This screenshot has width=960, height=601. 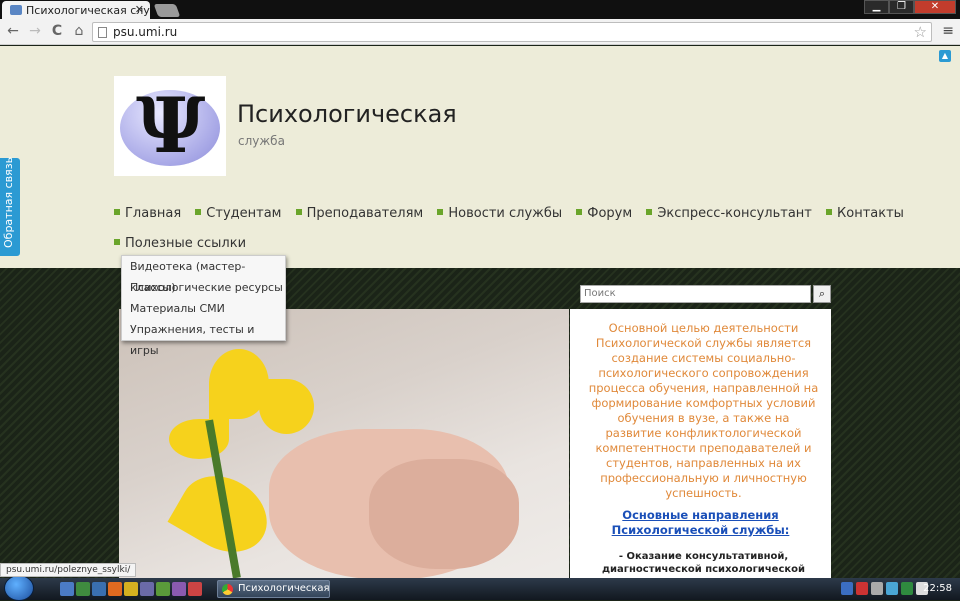 I want to click on bookmark-star-icon: ☆, so click(x=920, y=32).